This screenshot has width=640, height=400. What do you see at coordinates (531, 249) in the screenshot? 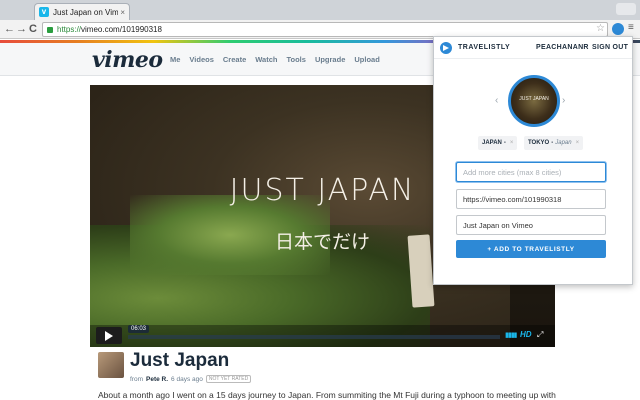
I see `add-to-travelistly-button: + ADD TO TRAVELISTLY` at bounding box center [531, 249].